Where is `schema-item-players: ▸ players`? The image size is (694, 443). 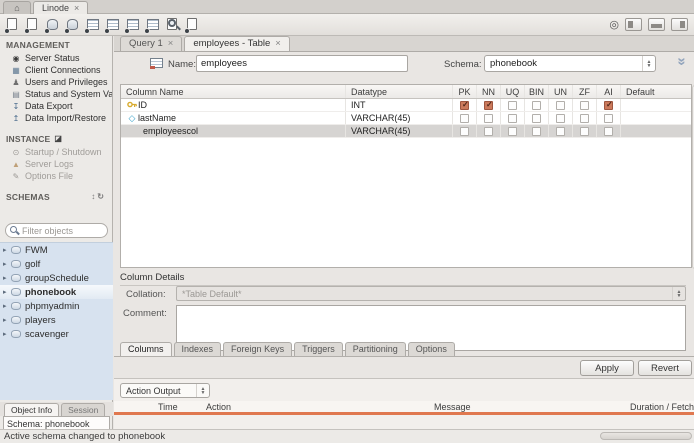
schema-item-players: ▸ players is located at coordinates (56, 320).